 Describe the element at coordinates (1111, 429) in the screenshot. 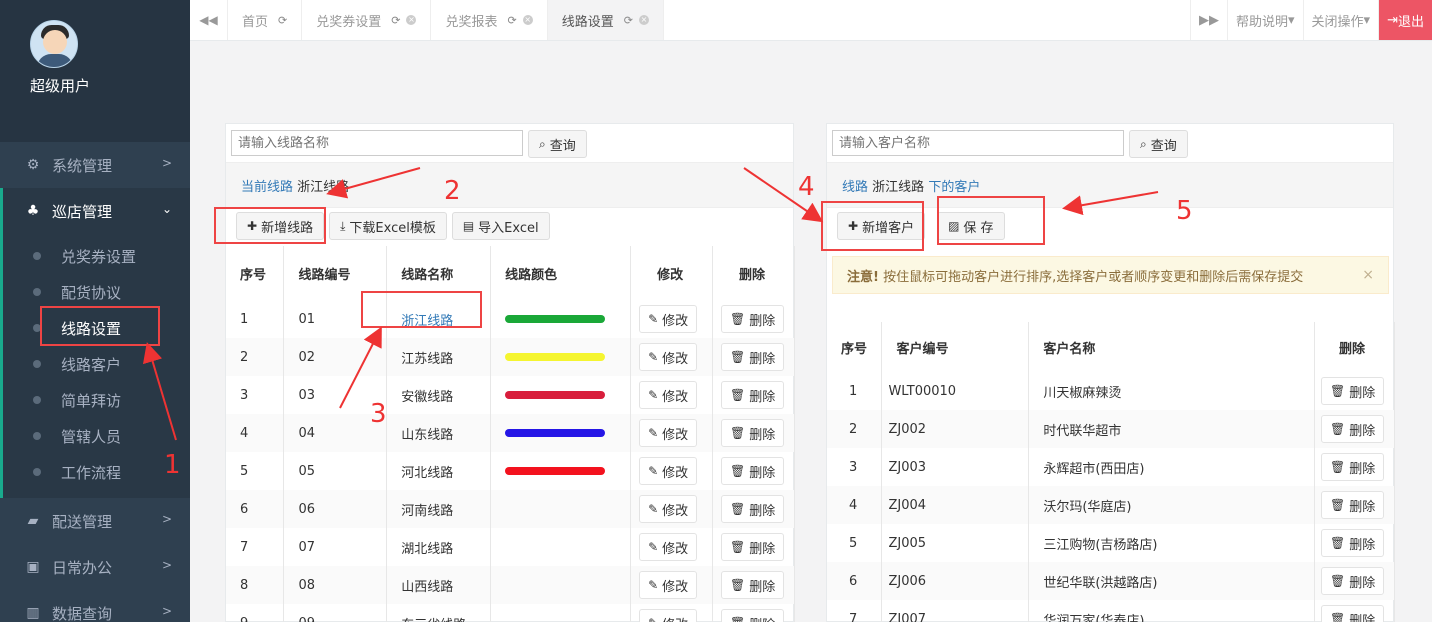

I see `table-row: 2 ZJ002 时代联华超市 🗑 删除` at that location.